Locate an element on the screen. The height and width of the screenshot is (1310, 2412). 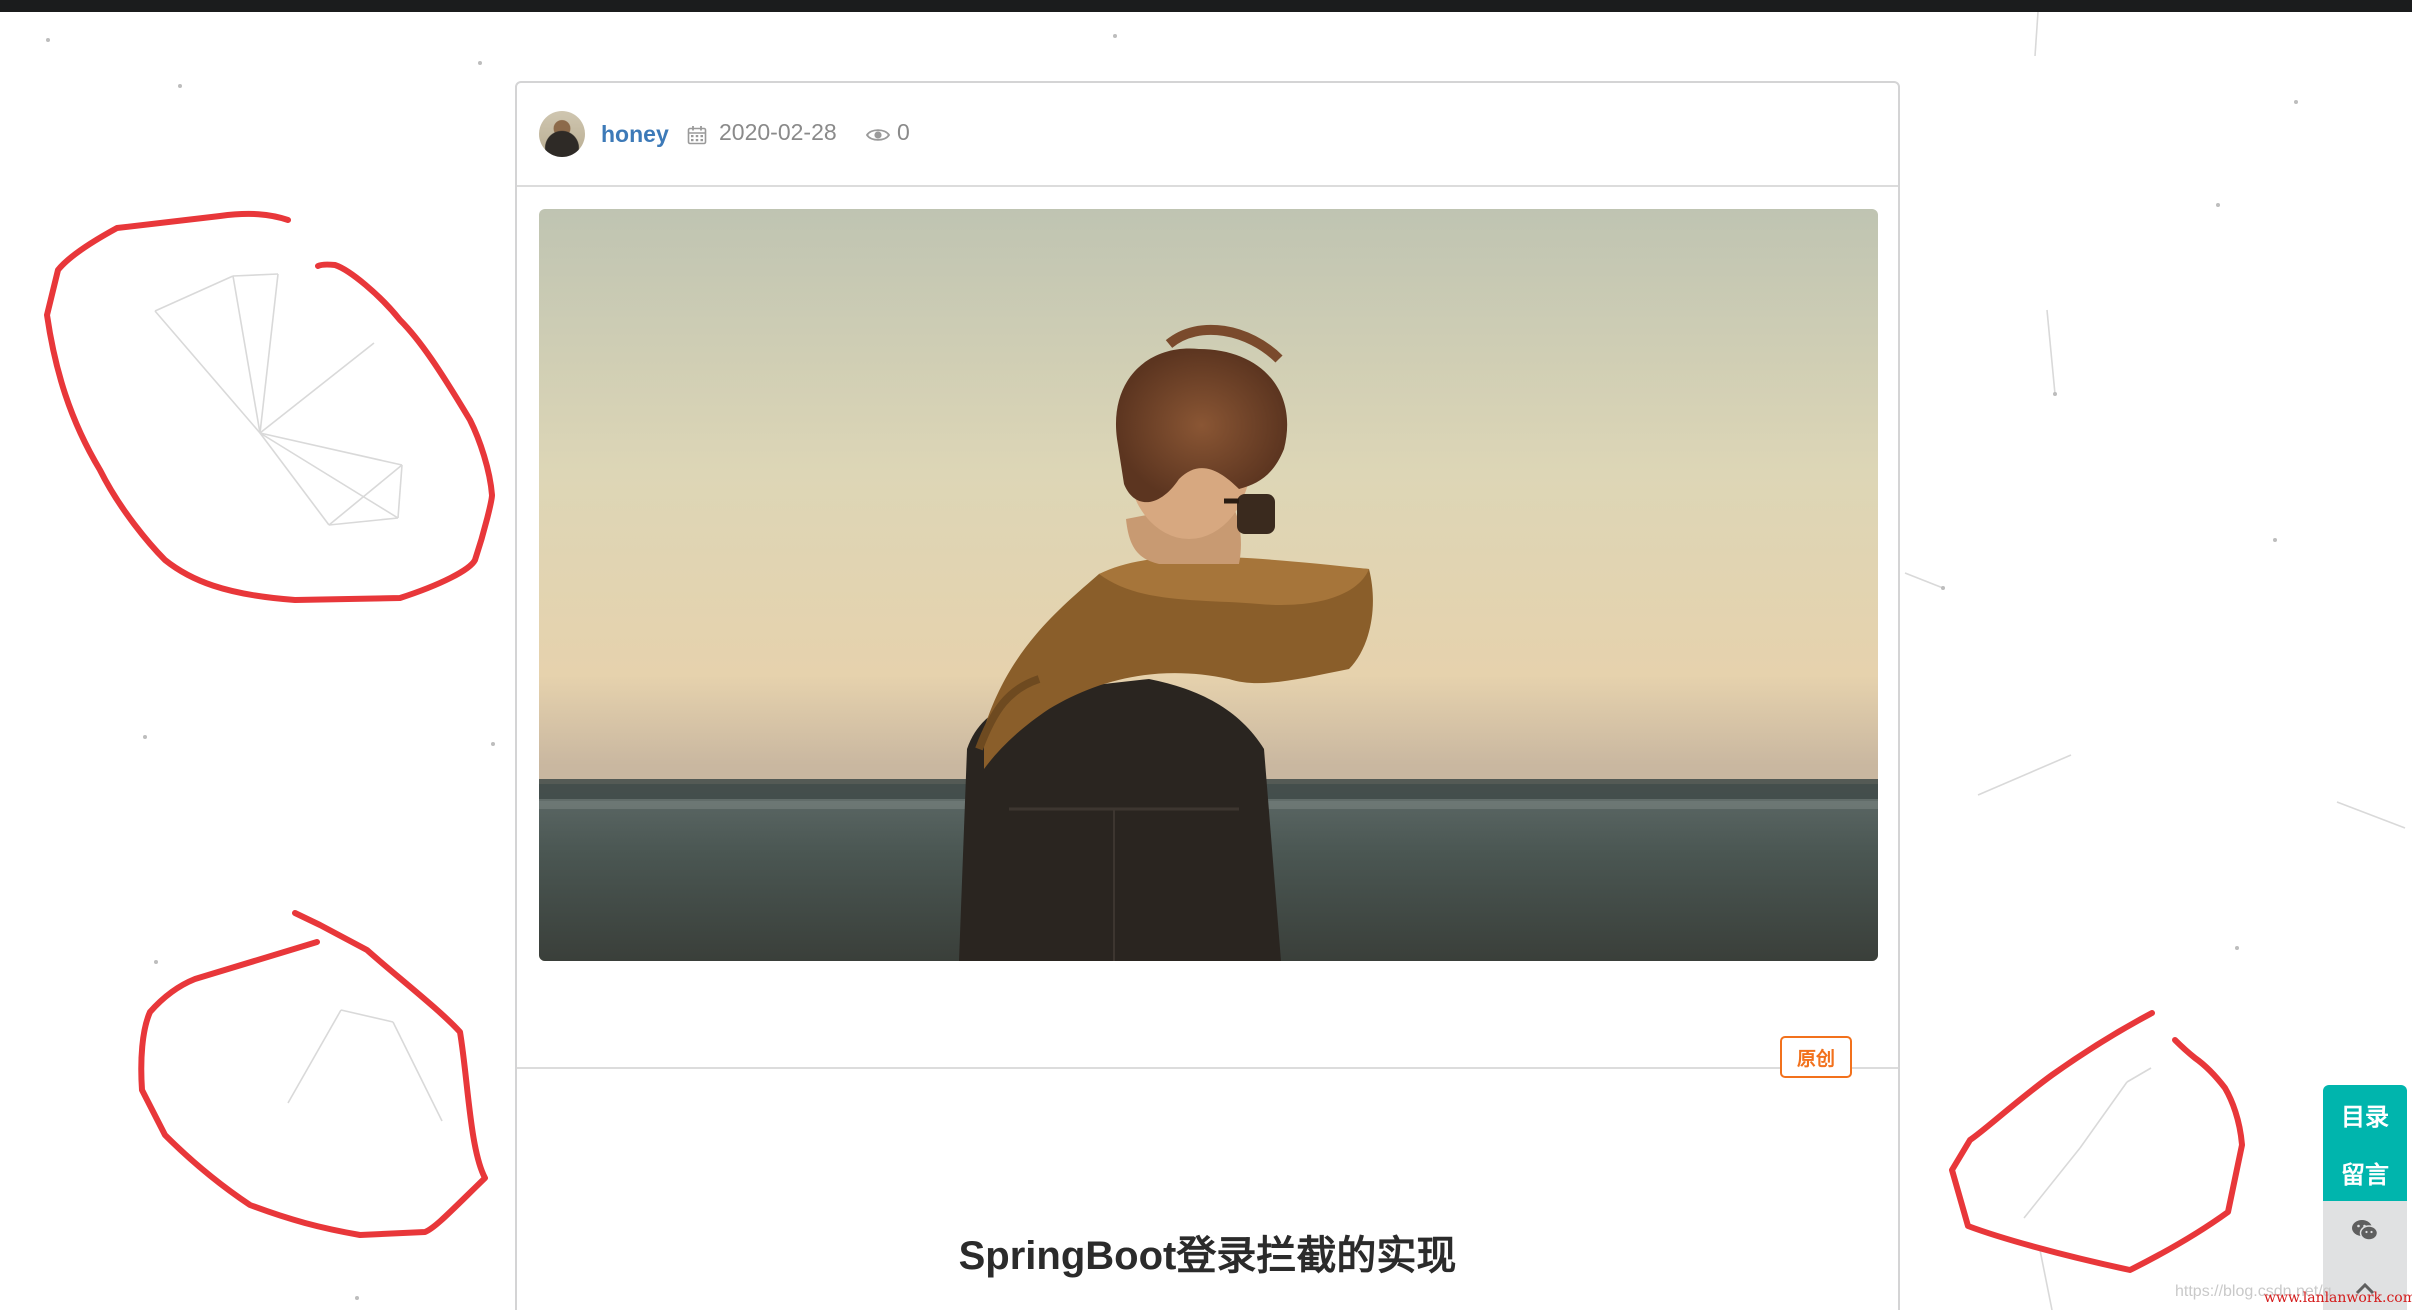
post-meta-header: honey 2020-02-28 0 is located at coordinates (1207, 135).